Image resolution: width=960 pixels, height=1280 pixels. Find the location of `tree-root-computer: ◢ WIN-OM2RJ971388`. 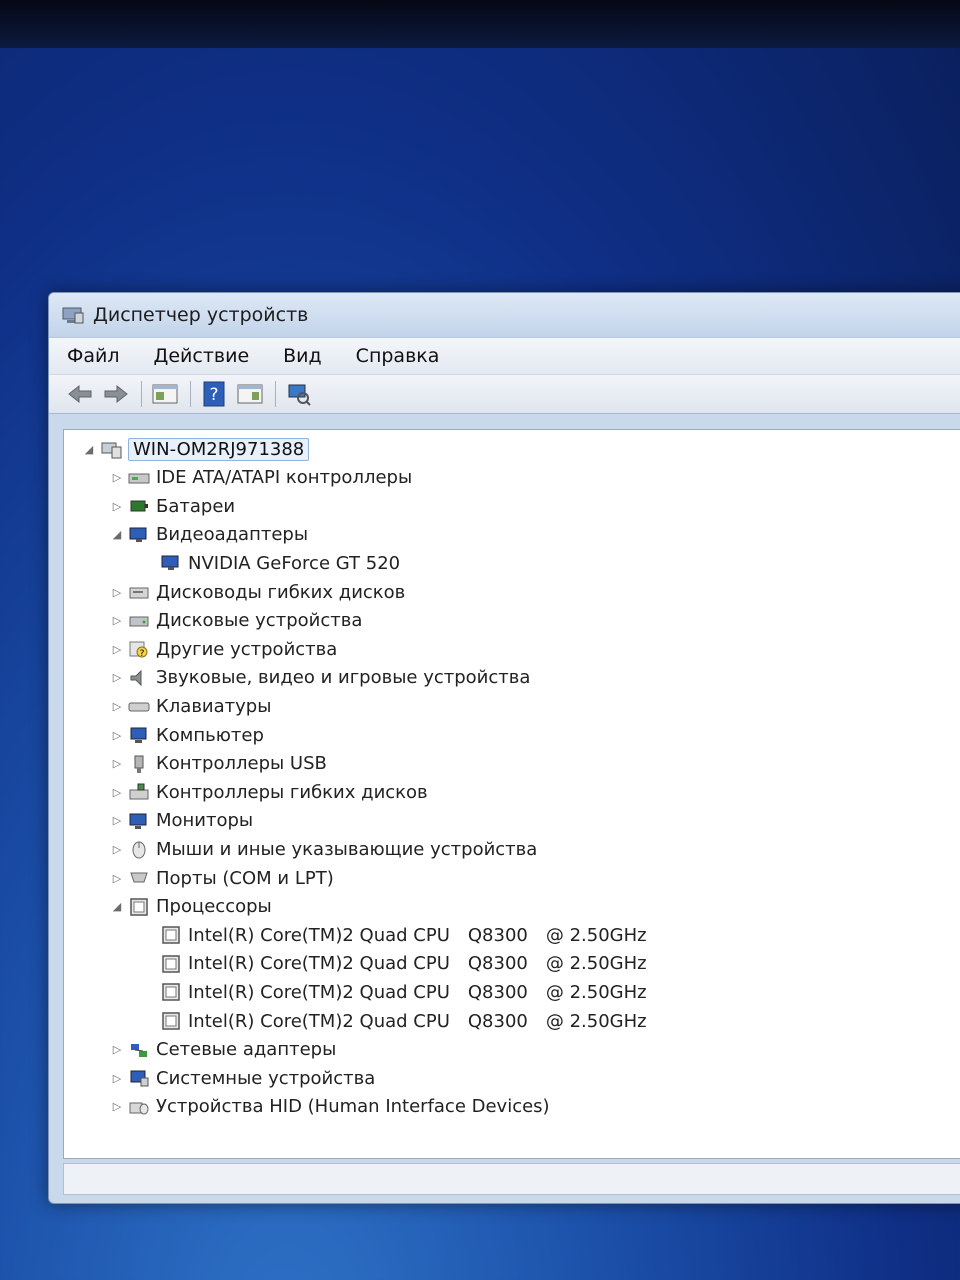

tree-root-computer: ◢ WIN-OM2RJ971388 is located at coordinates (196, 449).